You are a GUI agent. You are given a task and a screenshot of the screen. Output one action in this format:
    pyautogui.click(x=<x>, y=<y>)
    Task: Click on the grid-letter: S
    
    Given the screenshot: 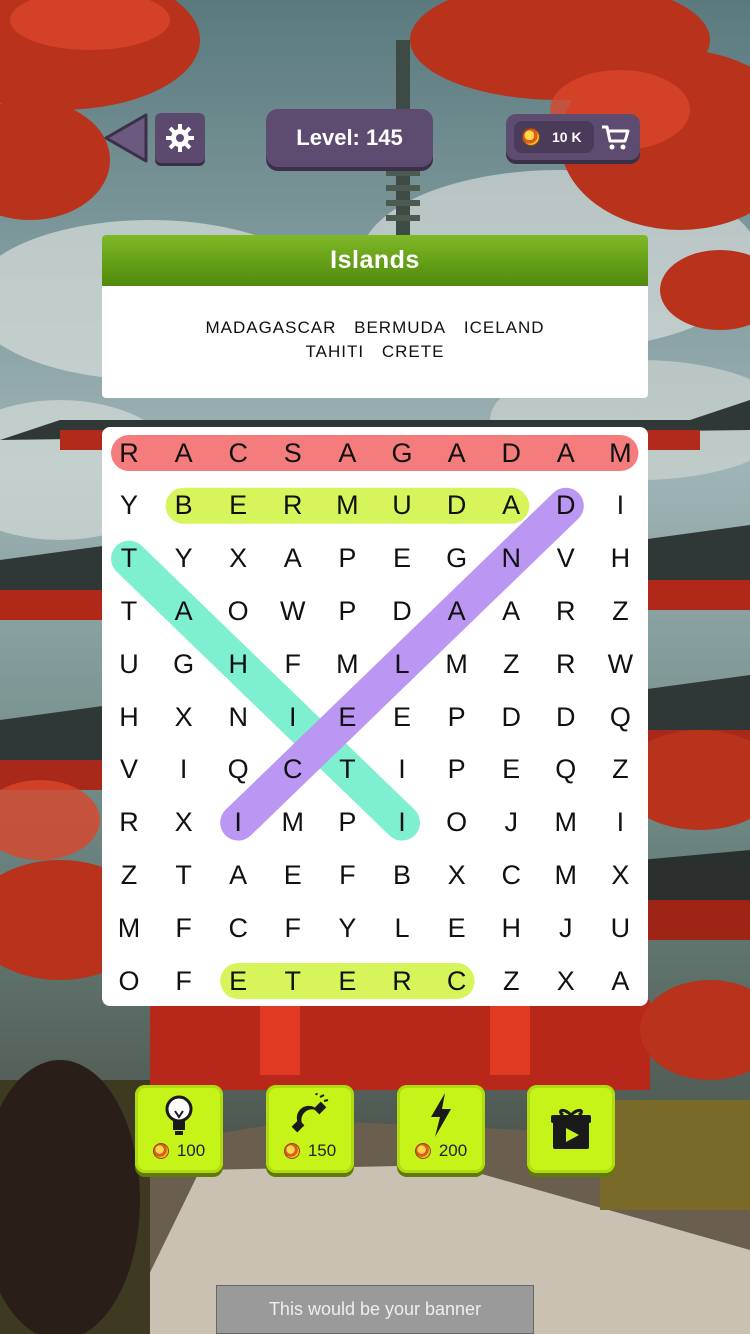 What is the action you would take?
    pyautogui.click(x=293, y=453)
    